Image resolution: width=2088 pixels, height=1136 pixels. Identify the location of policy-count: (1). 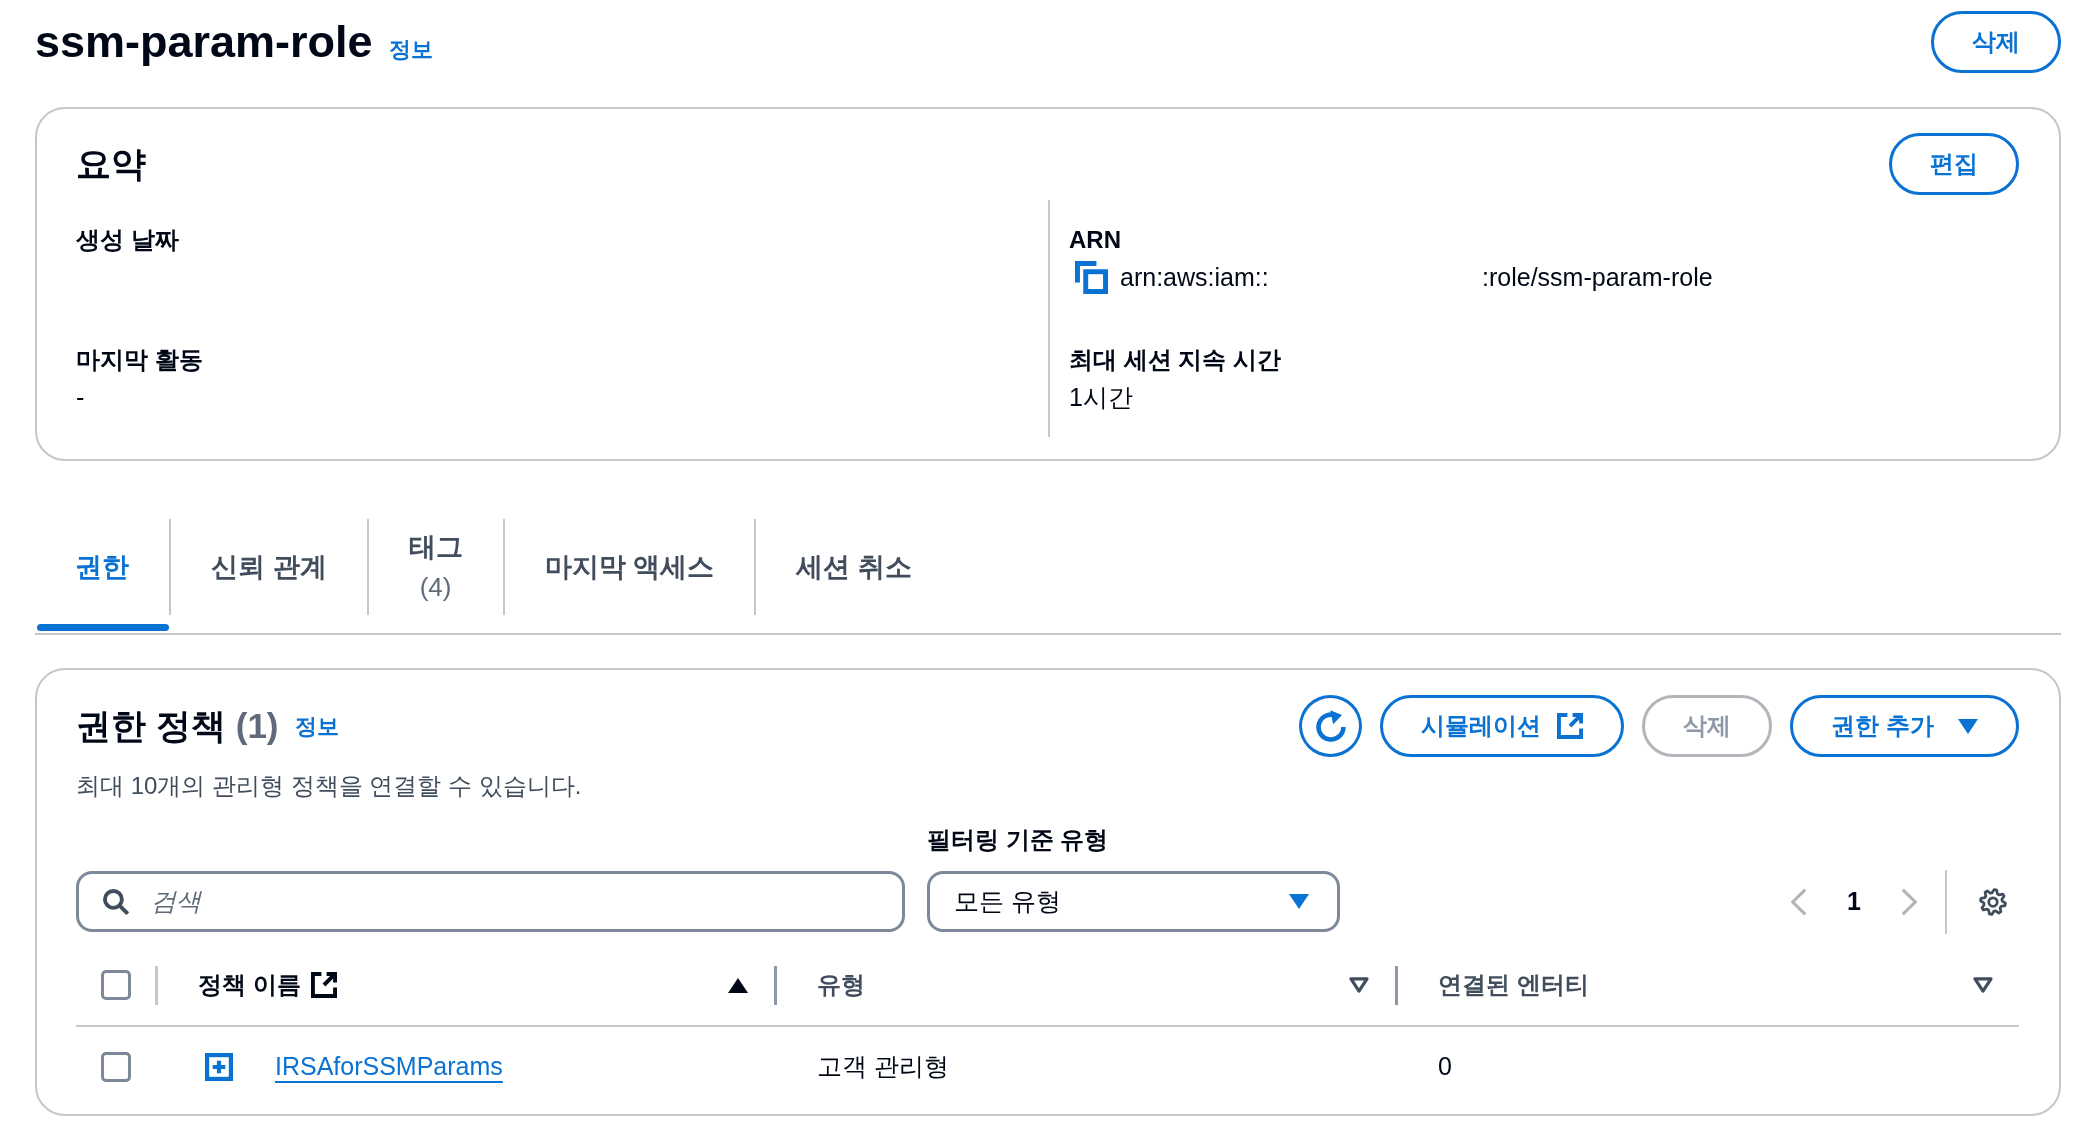
(257, 726).